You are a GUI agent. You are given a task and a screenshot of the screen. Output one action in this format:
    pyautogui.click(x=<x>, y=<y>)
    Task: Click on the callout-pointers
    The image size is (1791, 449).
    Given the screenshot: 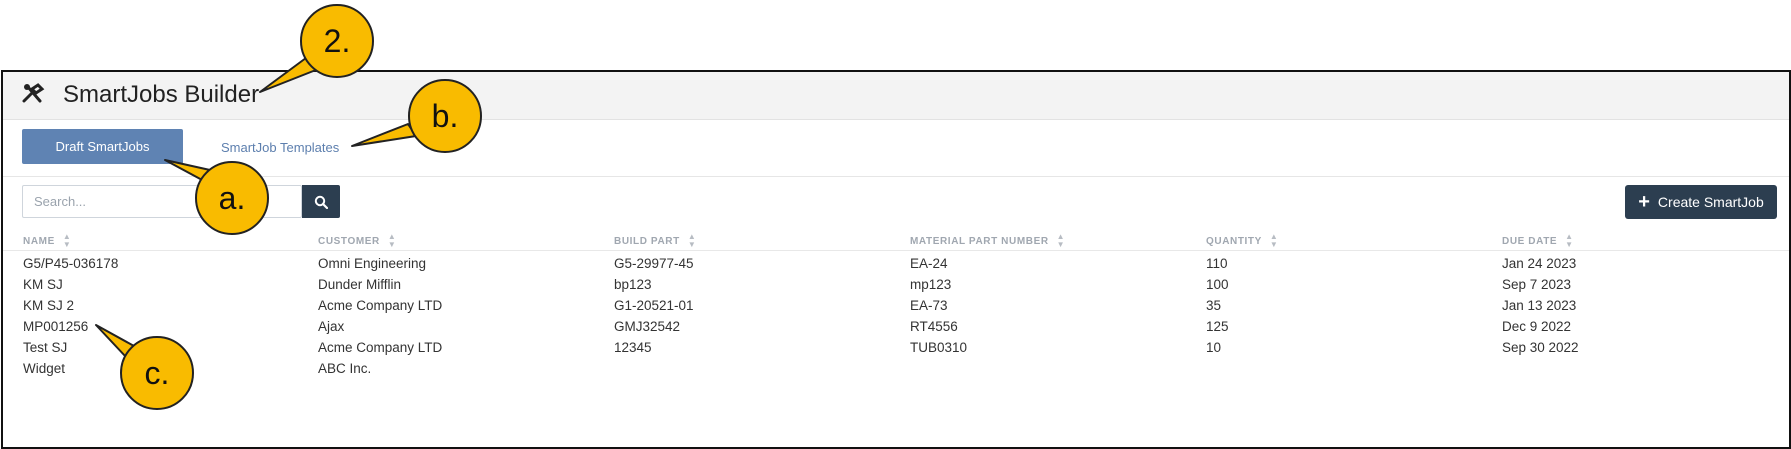 What is the action you would take?
    pyautogui.click(x=256, y=206)
    